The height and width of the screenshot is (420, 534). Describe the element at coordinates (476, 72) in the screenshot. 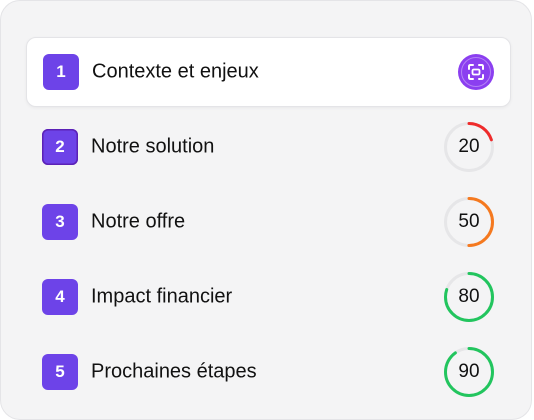

I see `focus-icon` at that location.